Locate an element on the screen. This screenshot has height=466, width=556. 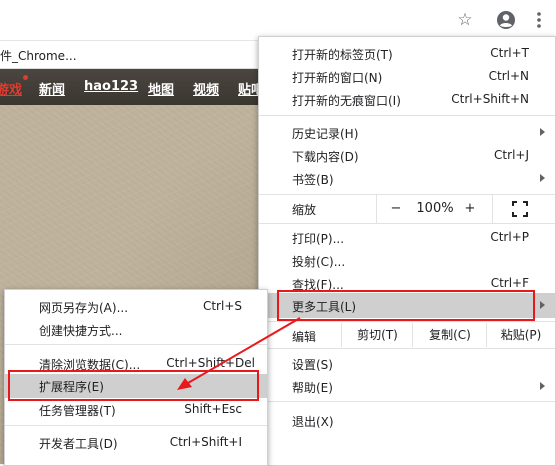
menu-item-history: 历史记录(H) is located at coordinates (407, 132).